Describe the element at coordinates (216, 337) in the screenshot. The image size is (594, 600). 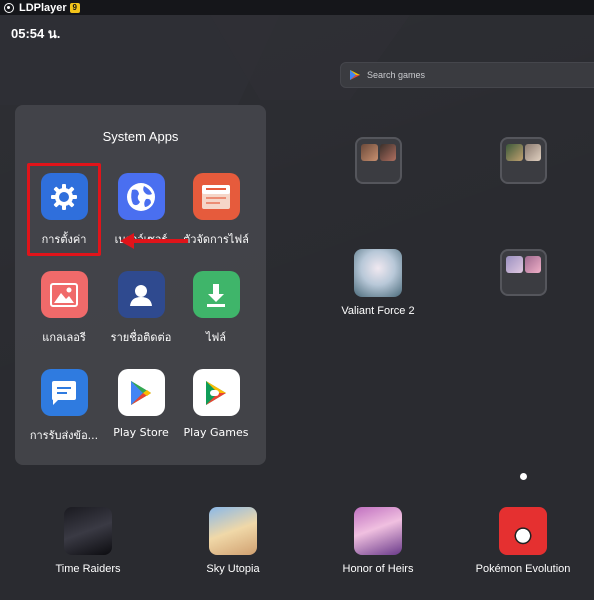
I see `app-label: ไฟล์` at that location.